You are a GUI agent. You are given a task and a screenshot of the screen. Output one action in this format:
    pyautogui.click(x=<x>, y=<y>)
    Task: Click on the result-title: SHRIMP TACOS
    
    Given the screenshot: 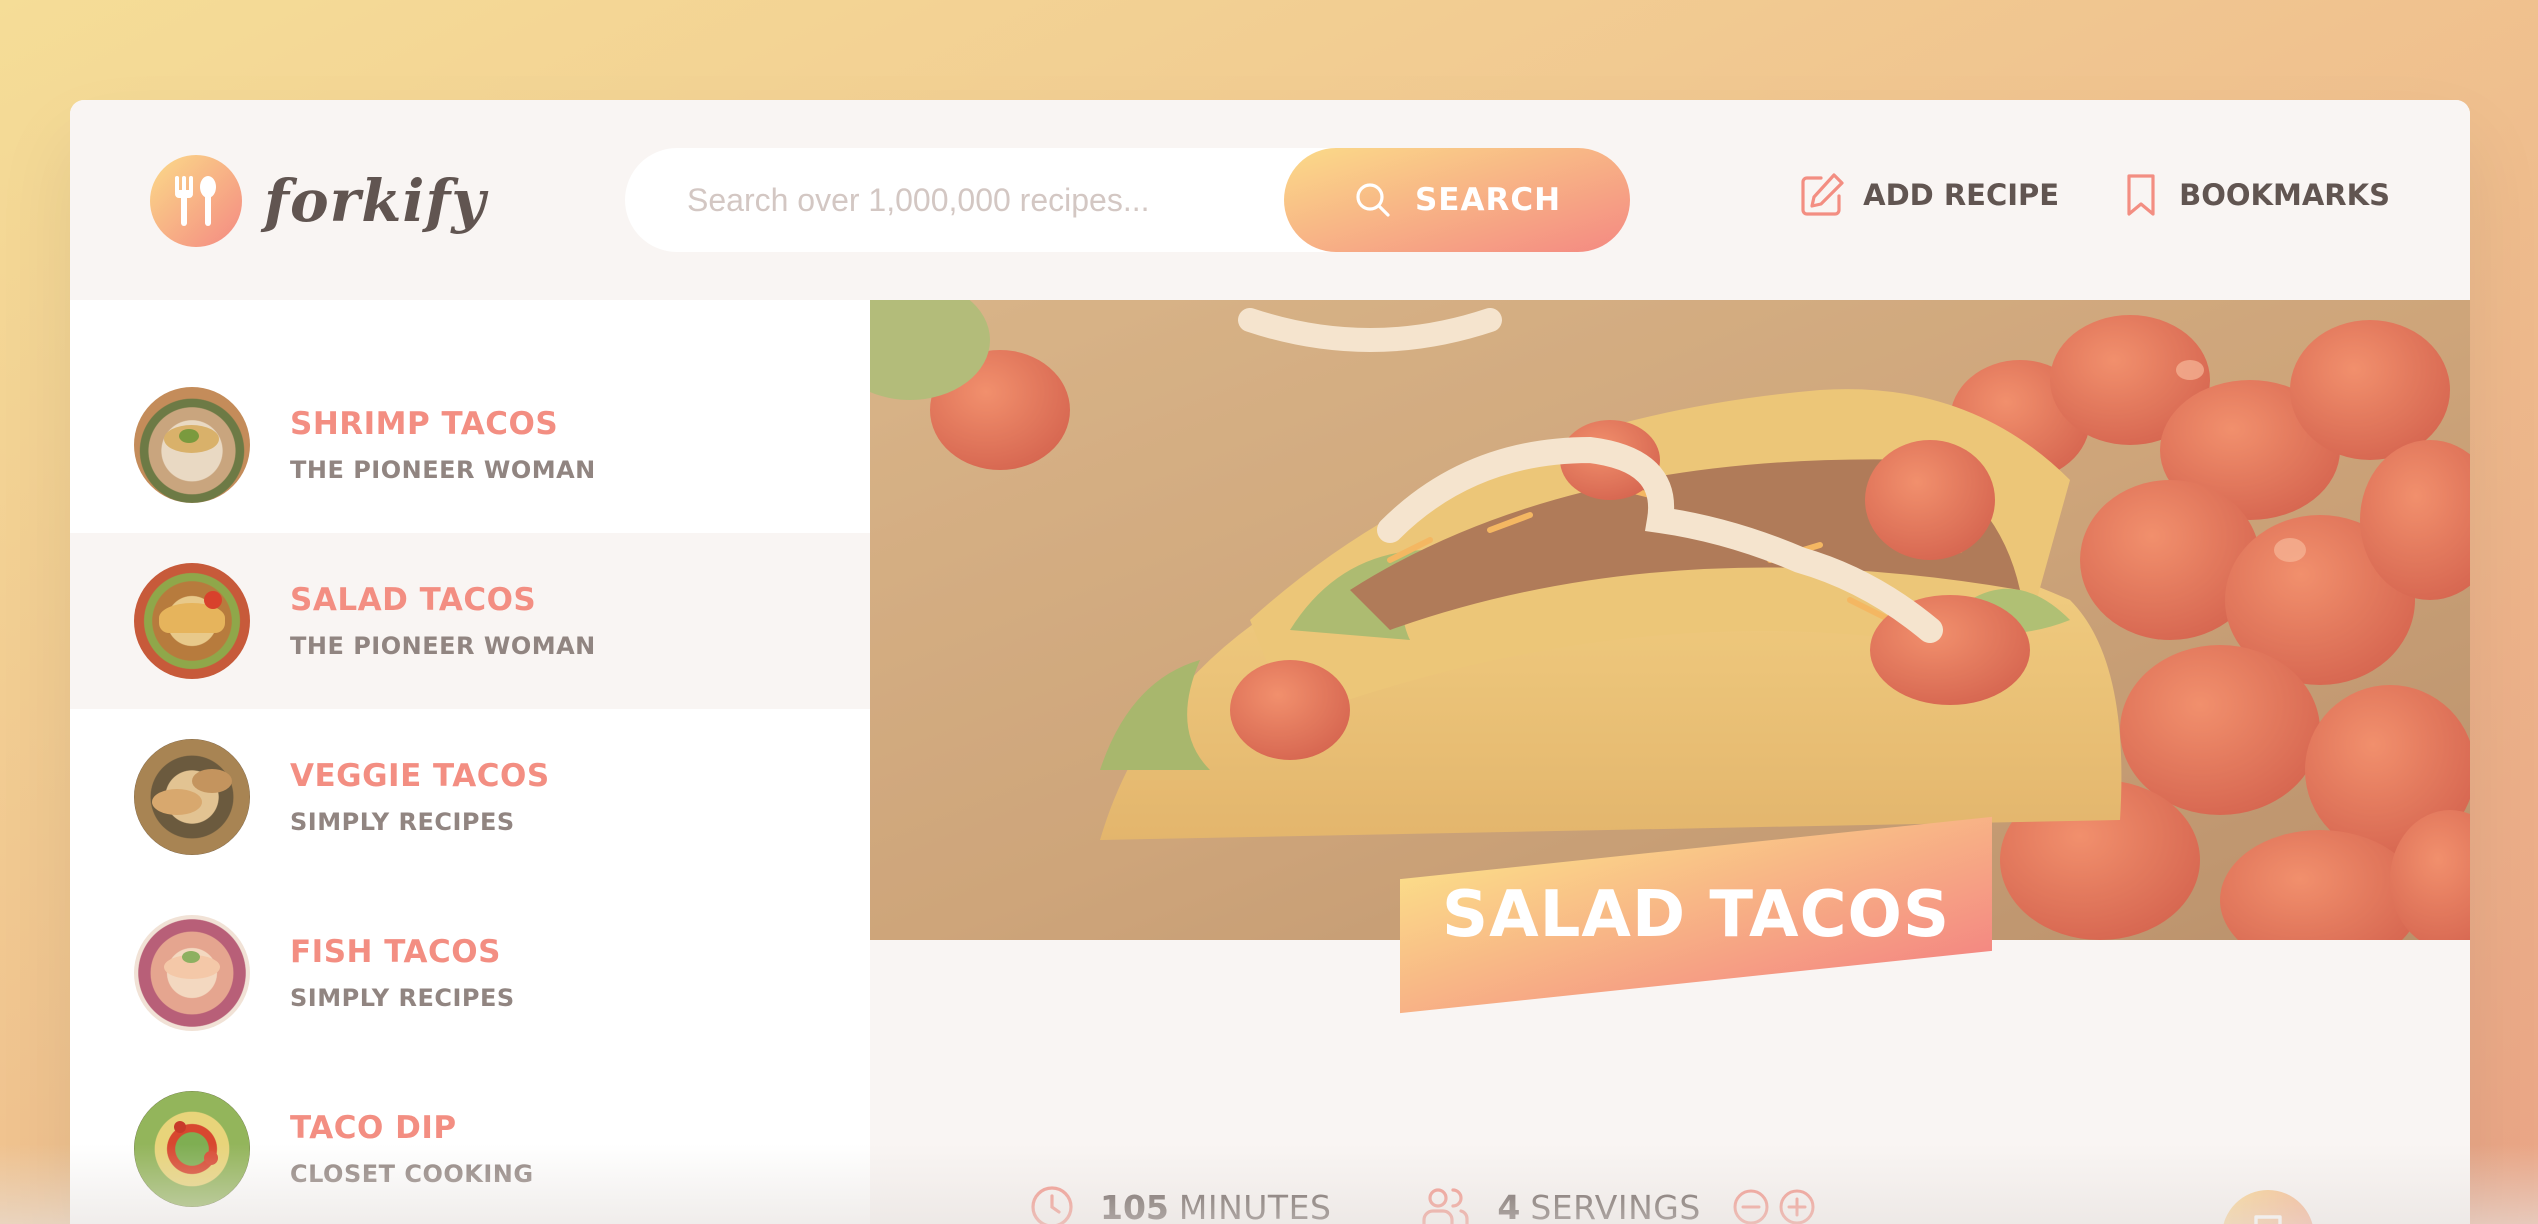 What is the action you would take?
    pyautogui.click(x=424, y=424)
    